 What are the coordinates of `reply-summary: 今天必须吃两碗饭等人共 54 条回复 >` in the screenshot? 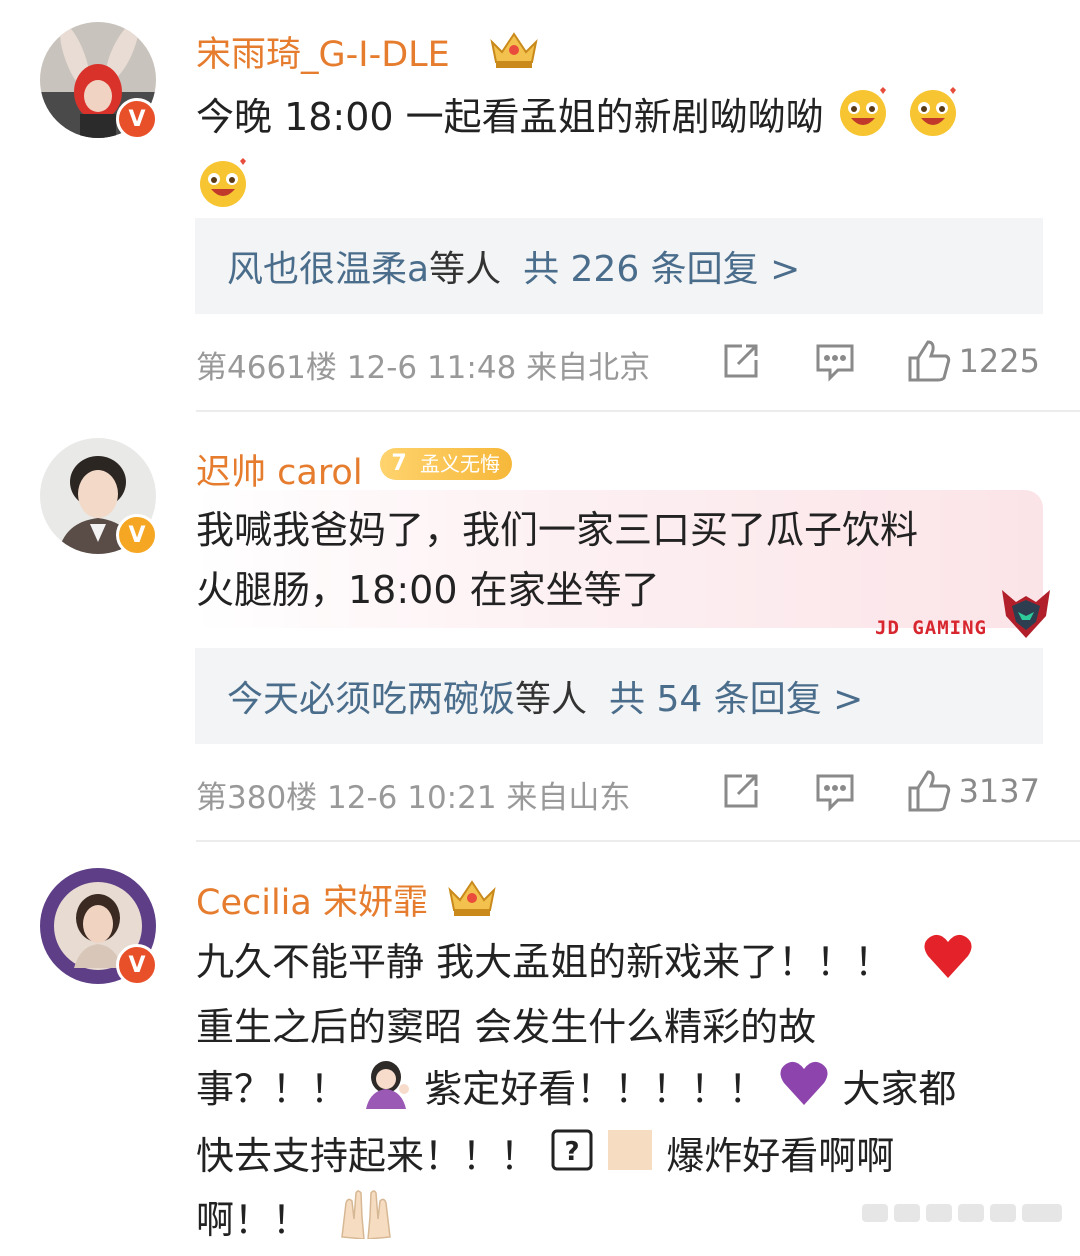 It's located at (619, 696).